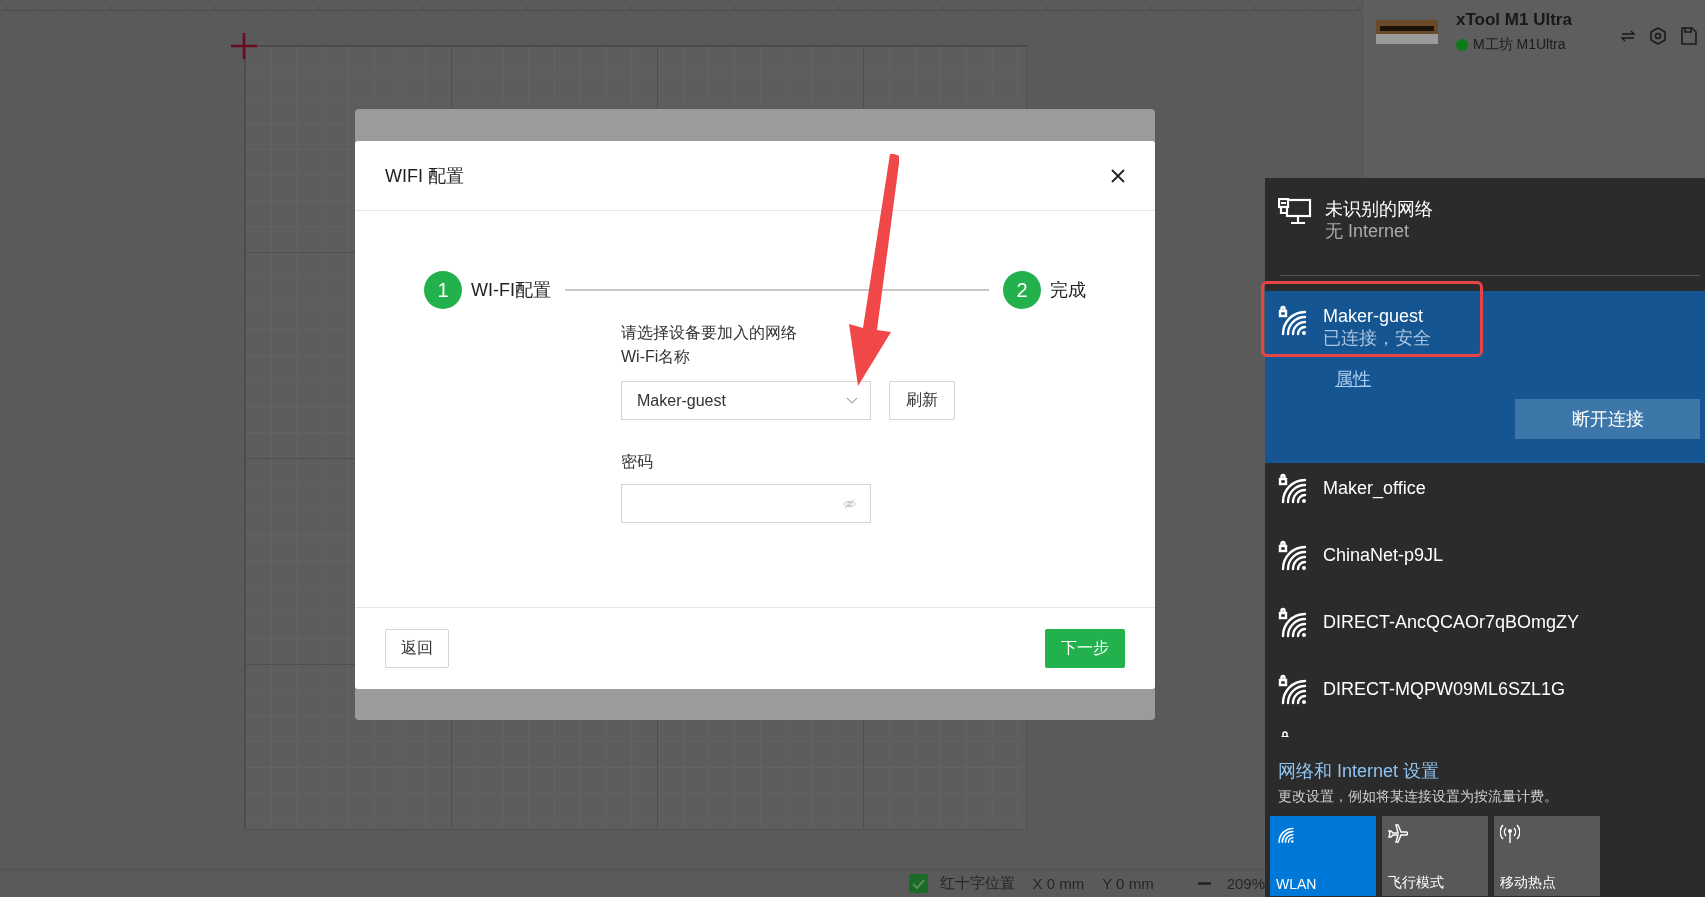  I want to click on network-item: DIRECT-MQPW09ML6SZL1G, so click(1485, 697).